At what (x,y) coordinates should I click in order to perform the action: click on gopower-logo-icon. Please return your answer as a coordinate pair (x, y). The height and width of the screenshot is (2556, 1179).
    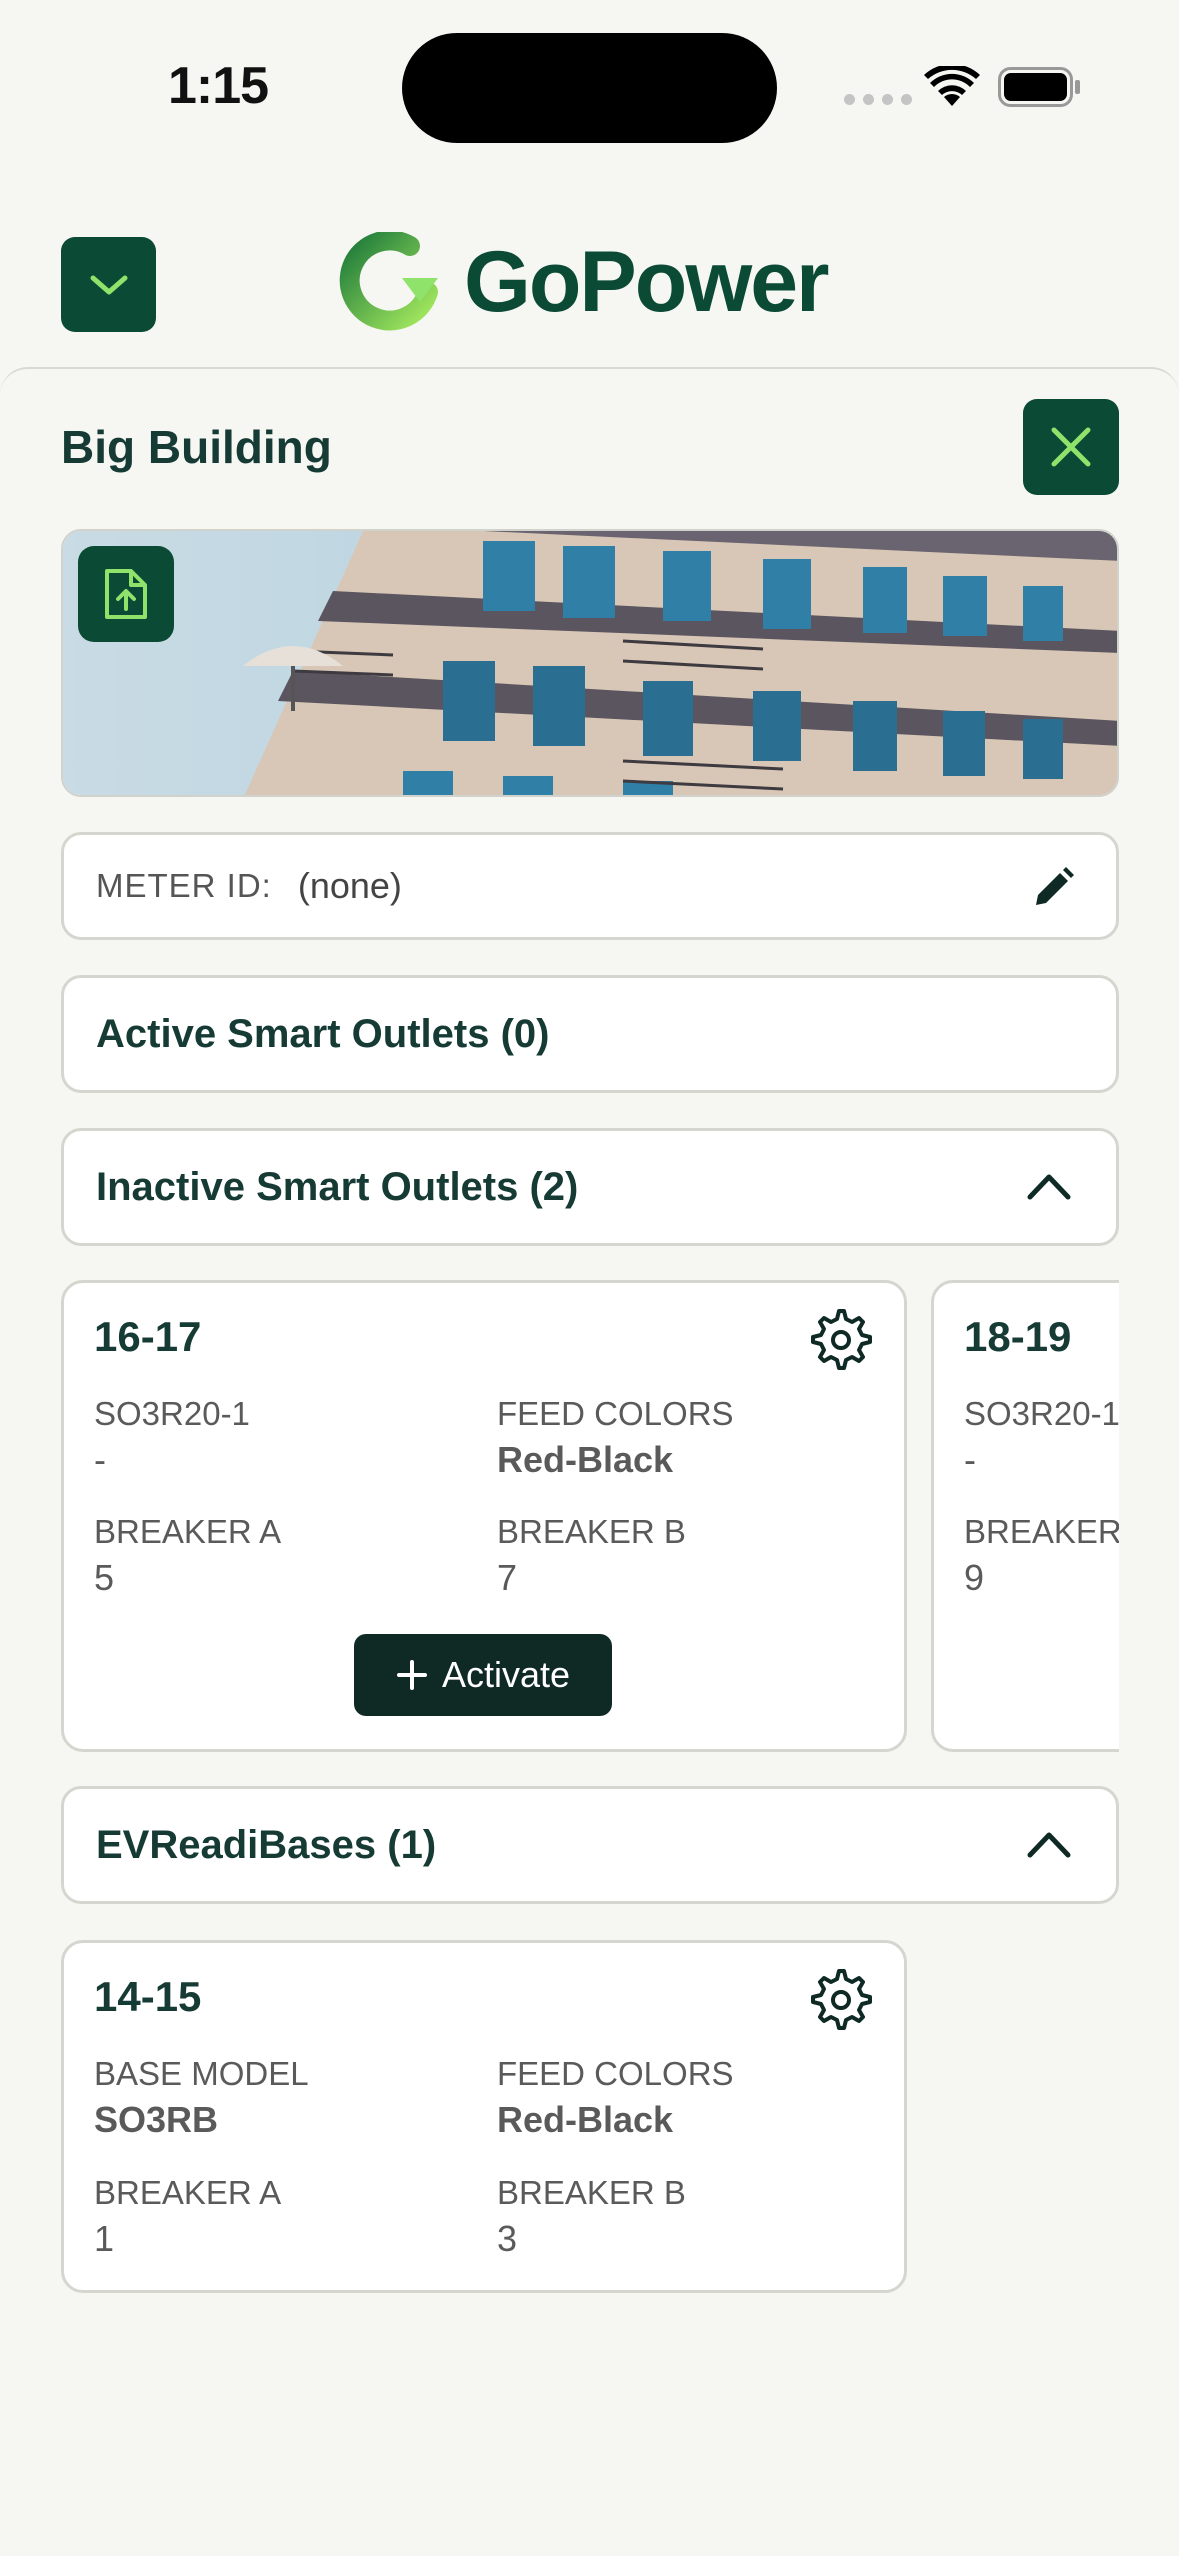
    Looking at the image, I should click on (388, 281).